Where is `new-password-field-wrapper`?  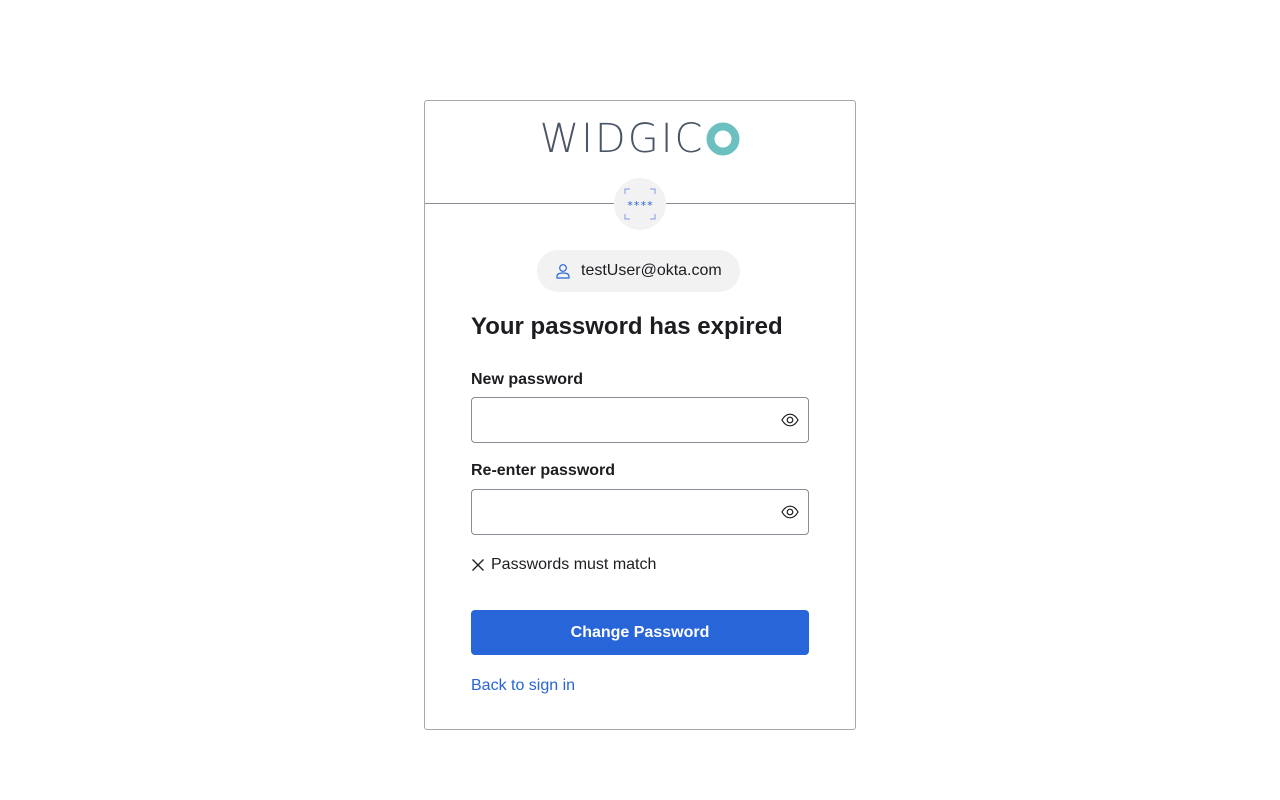
new-password-field-wrapper is located at coordinates (640, 420).